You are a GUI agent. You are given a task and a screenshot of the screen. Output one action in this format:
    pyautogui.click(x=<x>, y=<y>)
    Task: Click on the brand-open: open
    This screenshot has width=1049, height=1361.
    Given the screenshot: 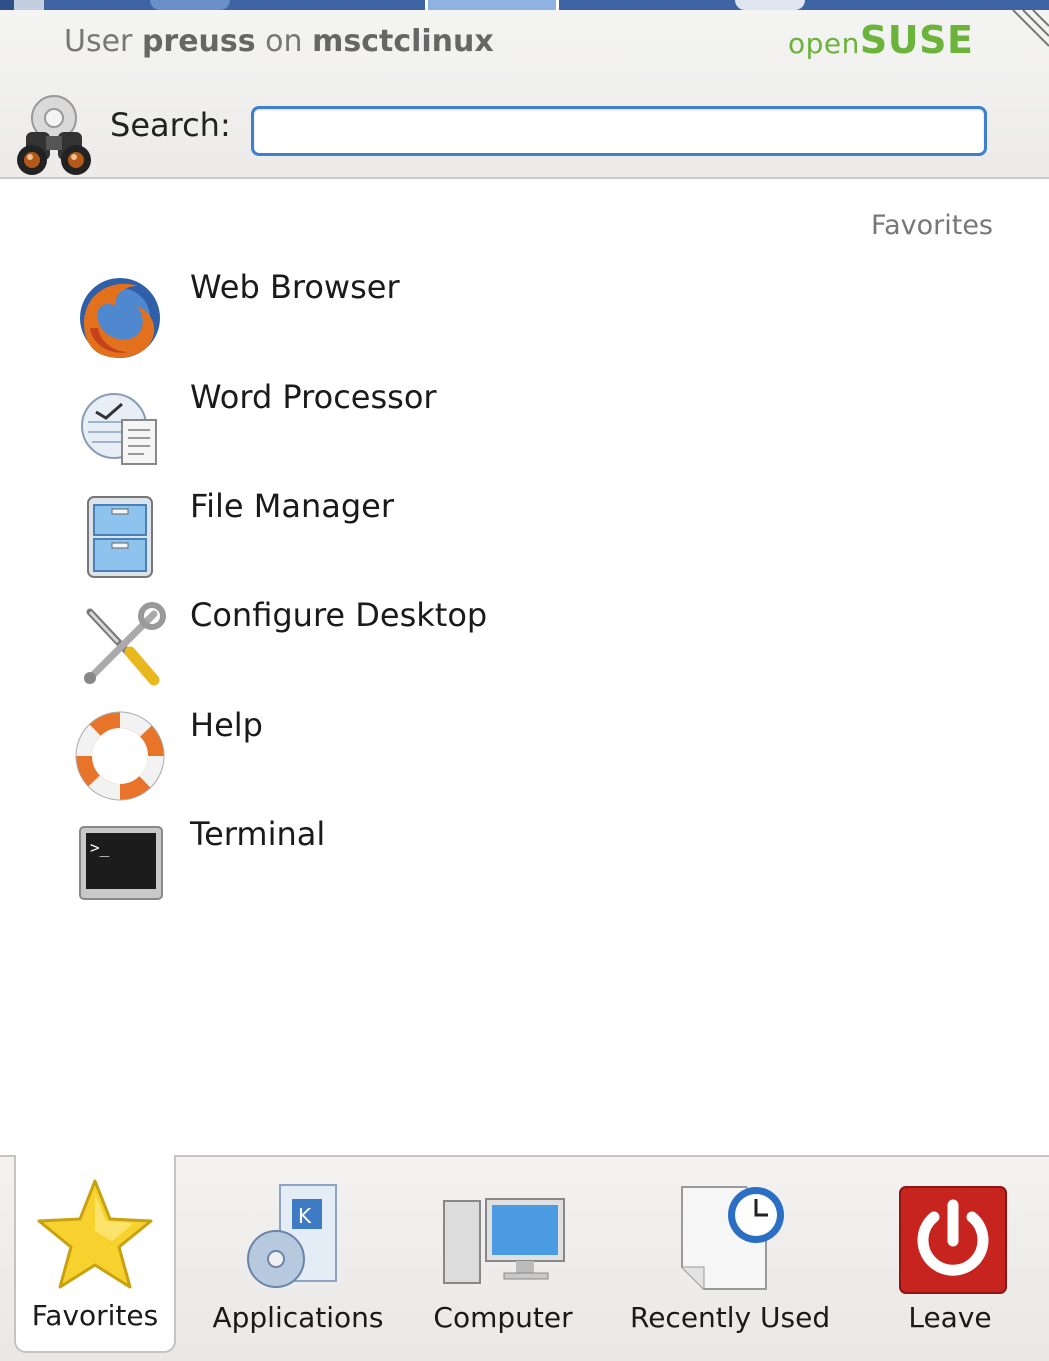 What is the action you would take?
    pyautogui.click(x=824, y=43)
    